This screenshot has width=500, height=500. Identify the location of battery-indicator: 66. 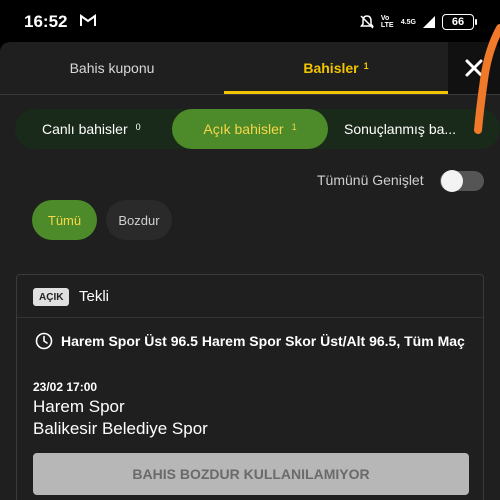
(459, 22).